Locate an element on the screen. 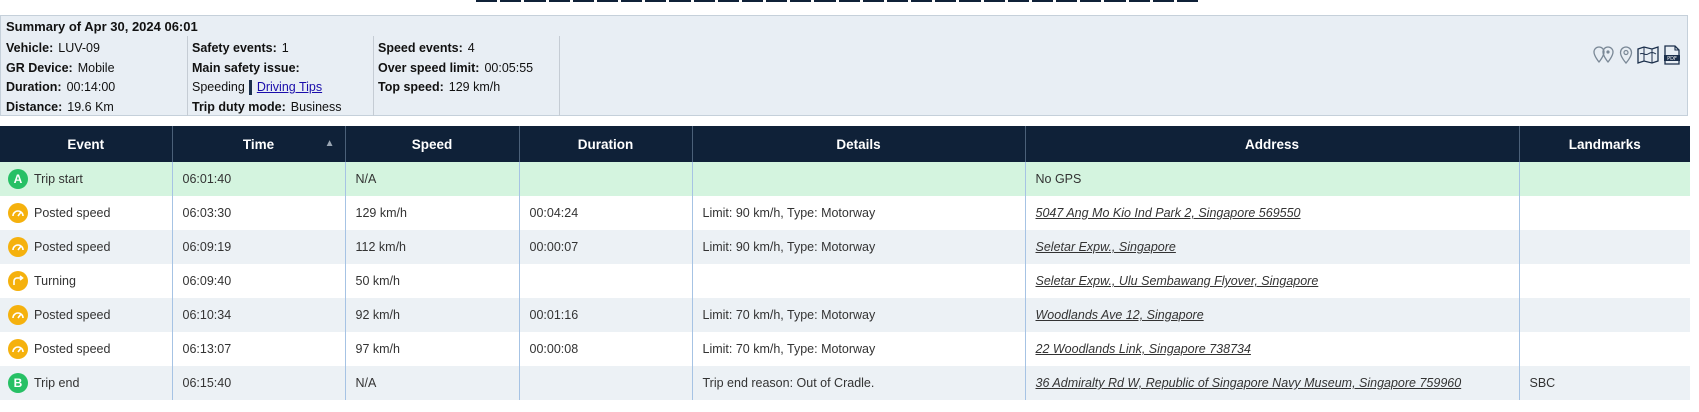  cell-details: Limit: 90 km/h, Type: Motorway is located at coordinates (859, 213).